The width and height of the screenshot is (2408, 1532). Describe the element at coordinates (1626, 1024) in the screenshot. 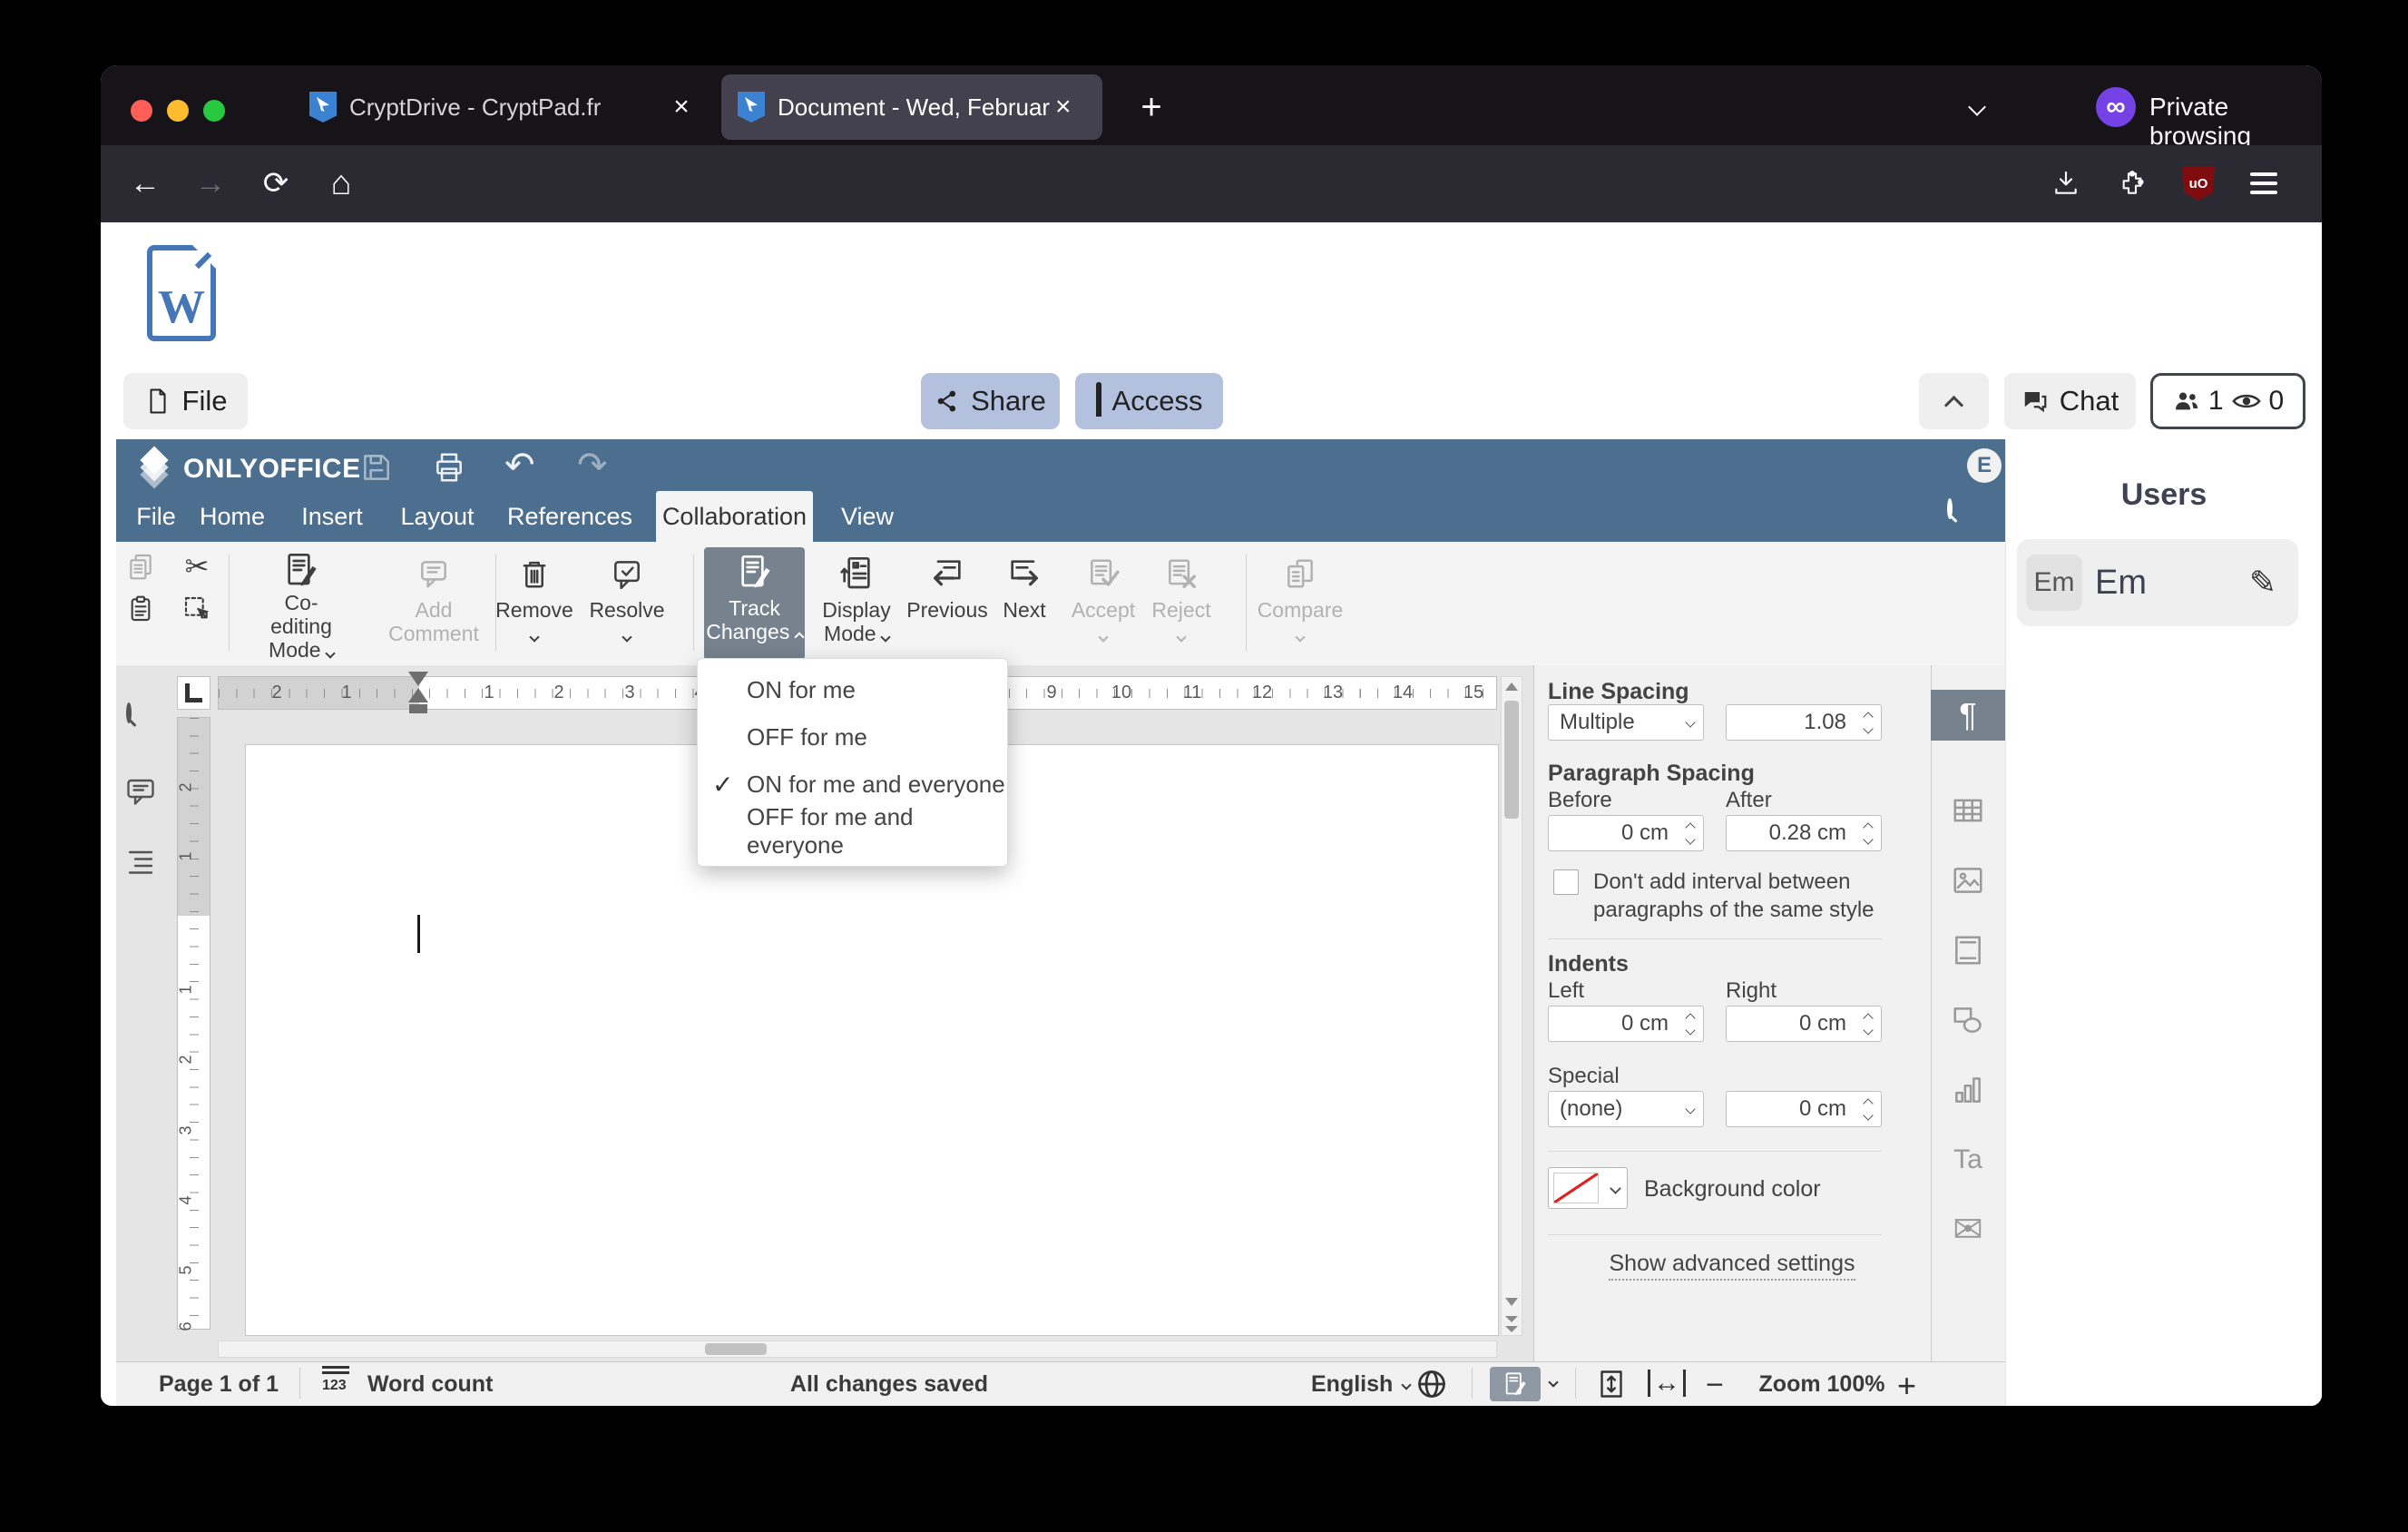

I see `indent-left-spinner: 0 cm` at that location.